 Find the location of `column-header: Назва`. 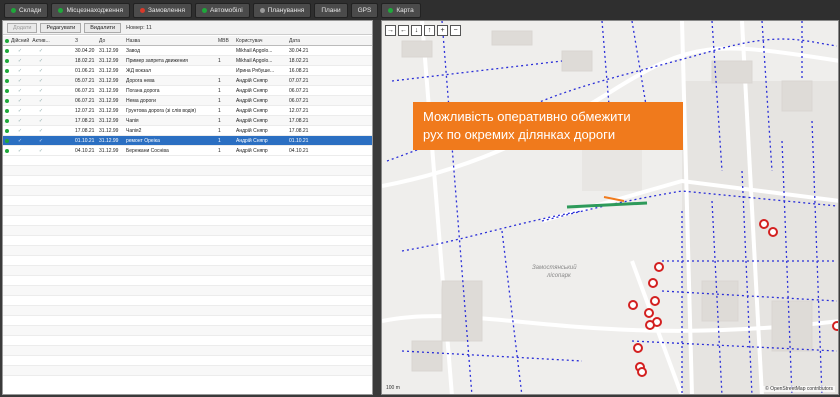

column-header: Назва is located at coordinates (170, 41).